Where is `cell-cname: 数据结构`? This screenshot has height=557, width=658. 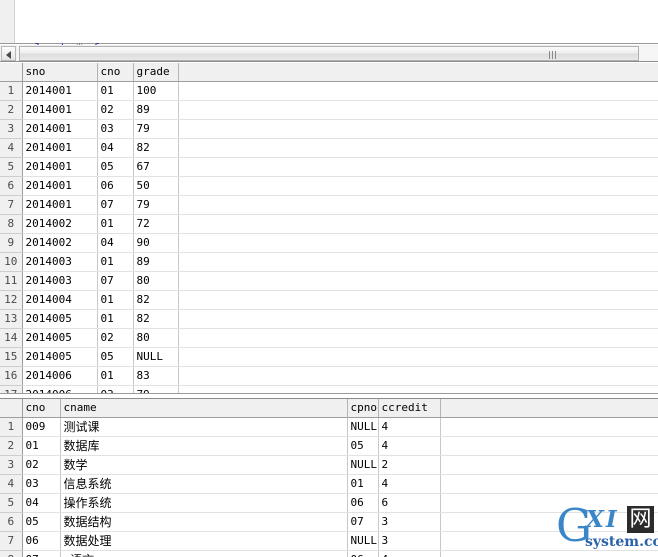 cell-cname: 数据结构 is located at coordinates (204, 522).